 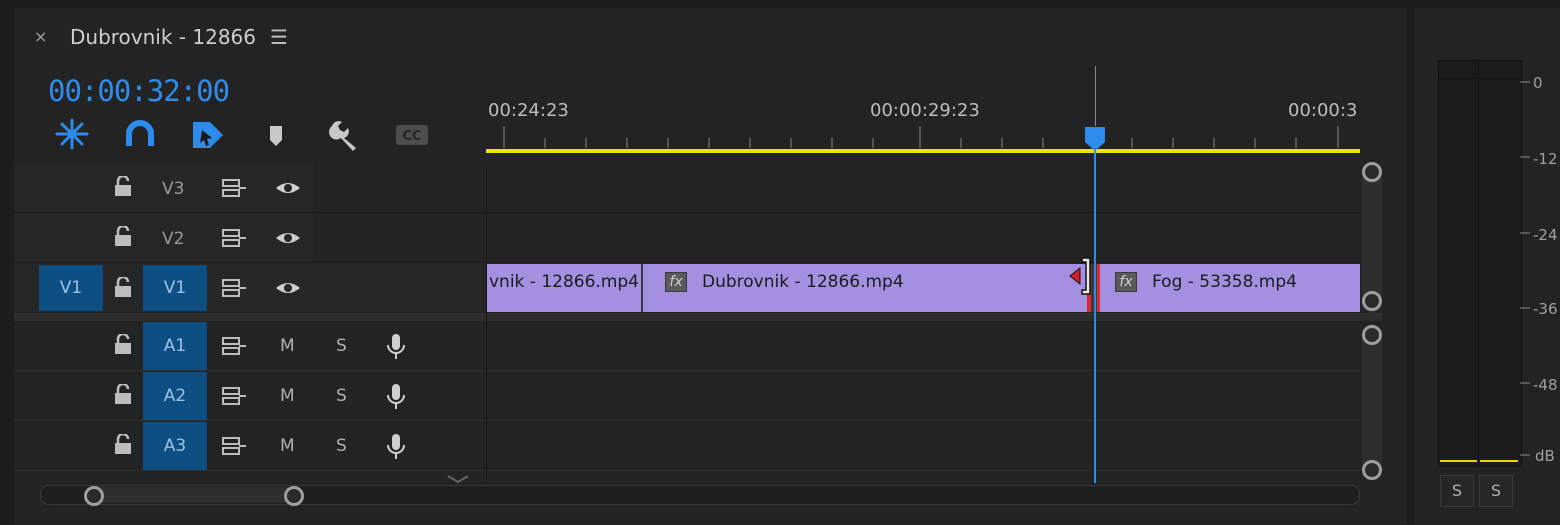 What do you see at coordinates (1545, 159) in the screenshot?
I see `meter-scale-label: -12` at bounding box center [1545, 159].